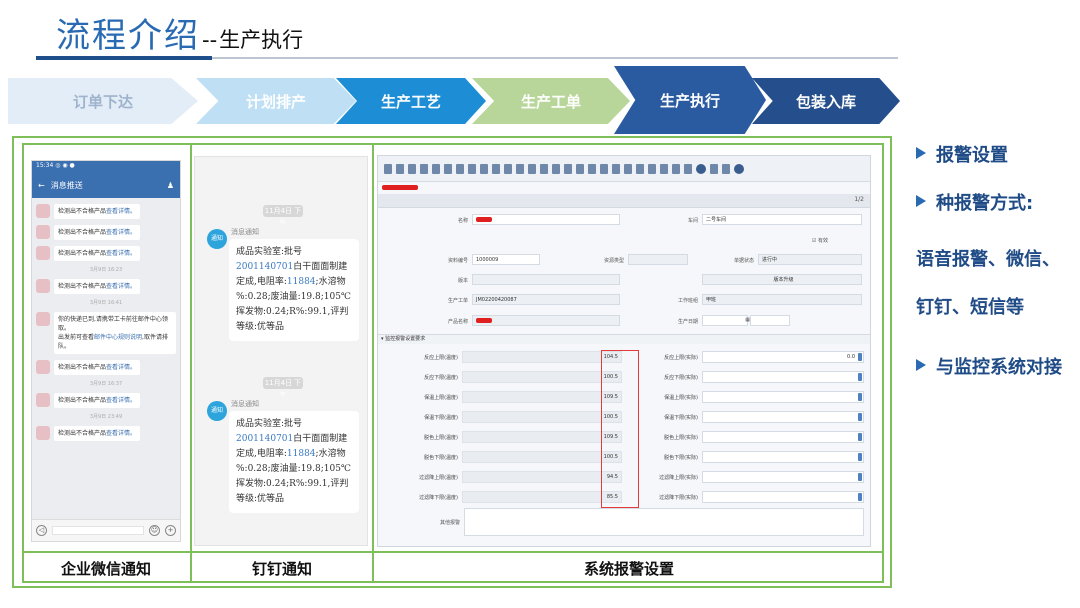 The height and width of the screenshot is (608, 1080). I want to click on plus-icon: +, so click(170, 530).